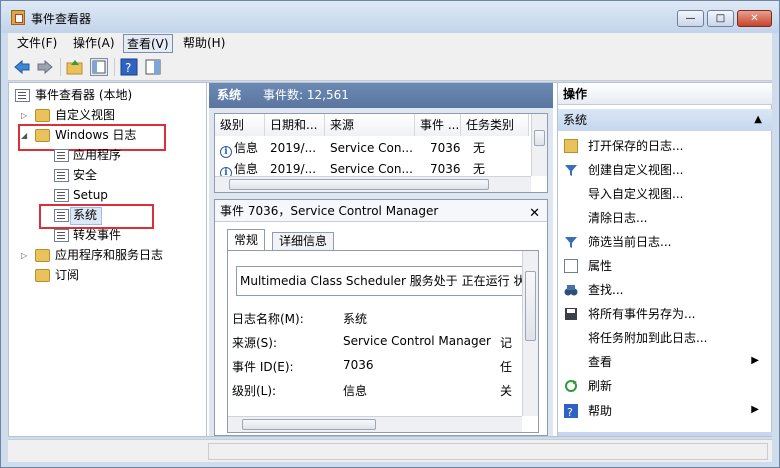  I want to click on action-help: 帮助, so click(678, 411).